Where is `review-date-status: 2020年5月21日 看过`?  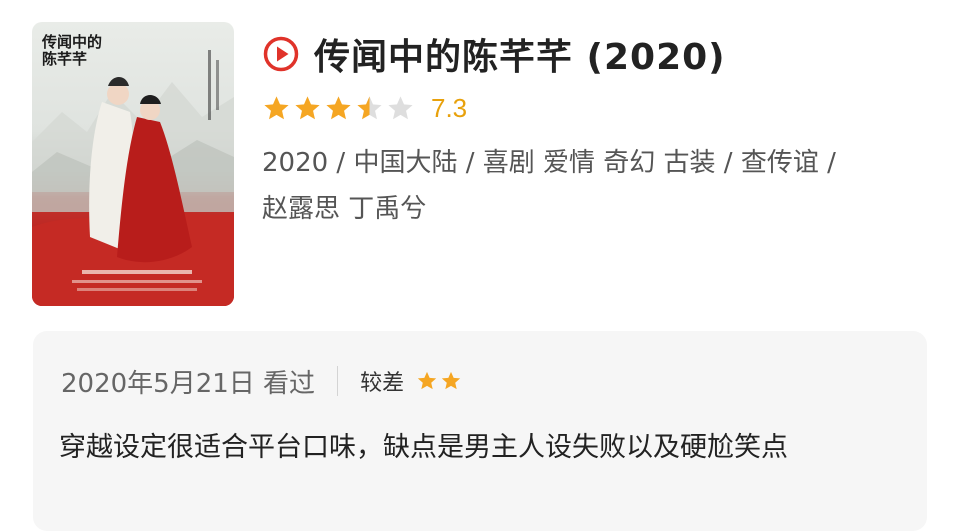 review-date-status: 2020年5月21日 看过 is located at coordinates (188, 383).